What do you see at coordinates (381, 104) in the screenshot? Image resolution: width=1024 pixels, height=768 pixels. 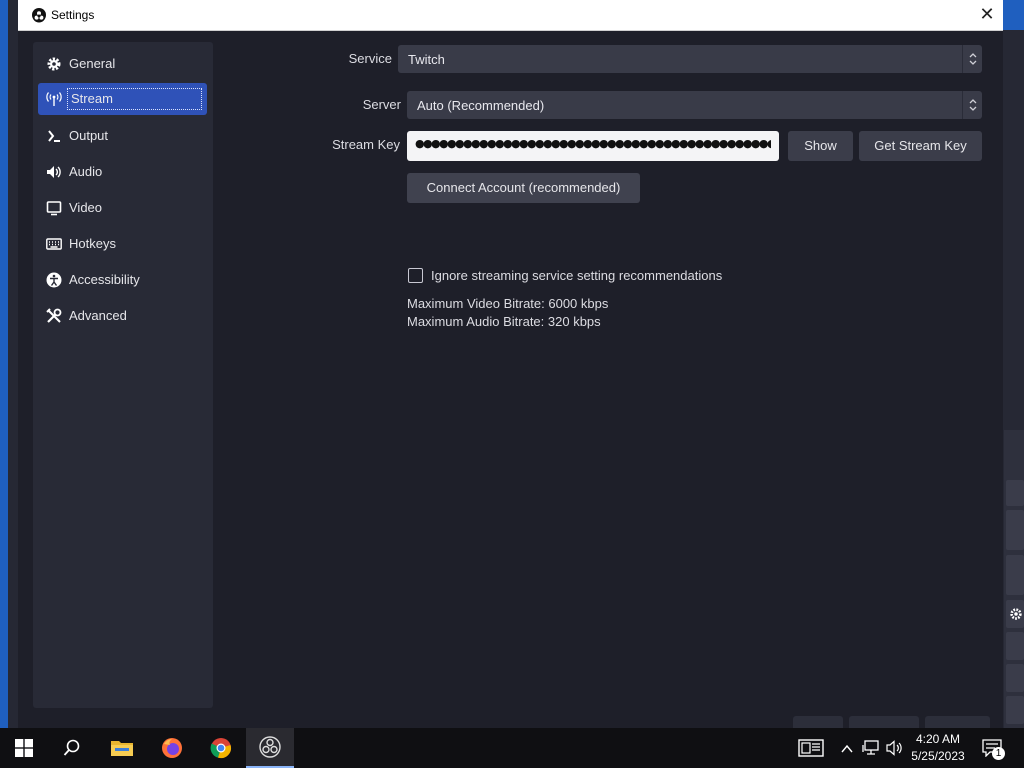 I see `server-label: Server` at bounding box center [381, 104].